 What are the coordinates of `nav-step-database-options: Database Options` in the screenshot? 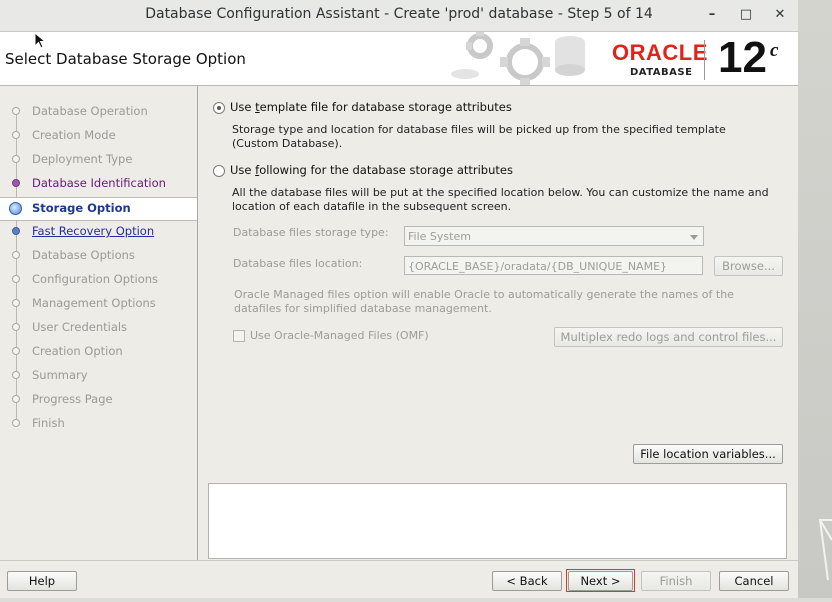 It's located at (98, 256).